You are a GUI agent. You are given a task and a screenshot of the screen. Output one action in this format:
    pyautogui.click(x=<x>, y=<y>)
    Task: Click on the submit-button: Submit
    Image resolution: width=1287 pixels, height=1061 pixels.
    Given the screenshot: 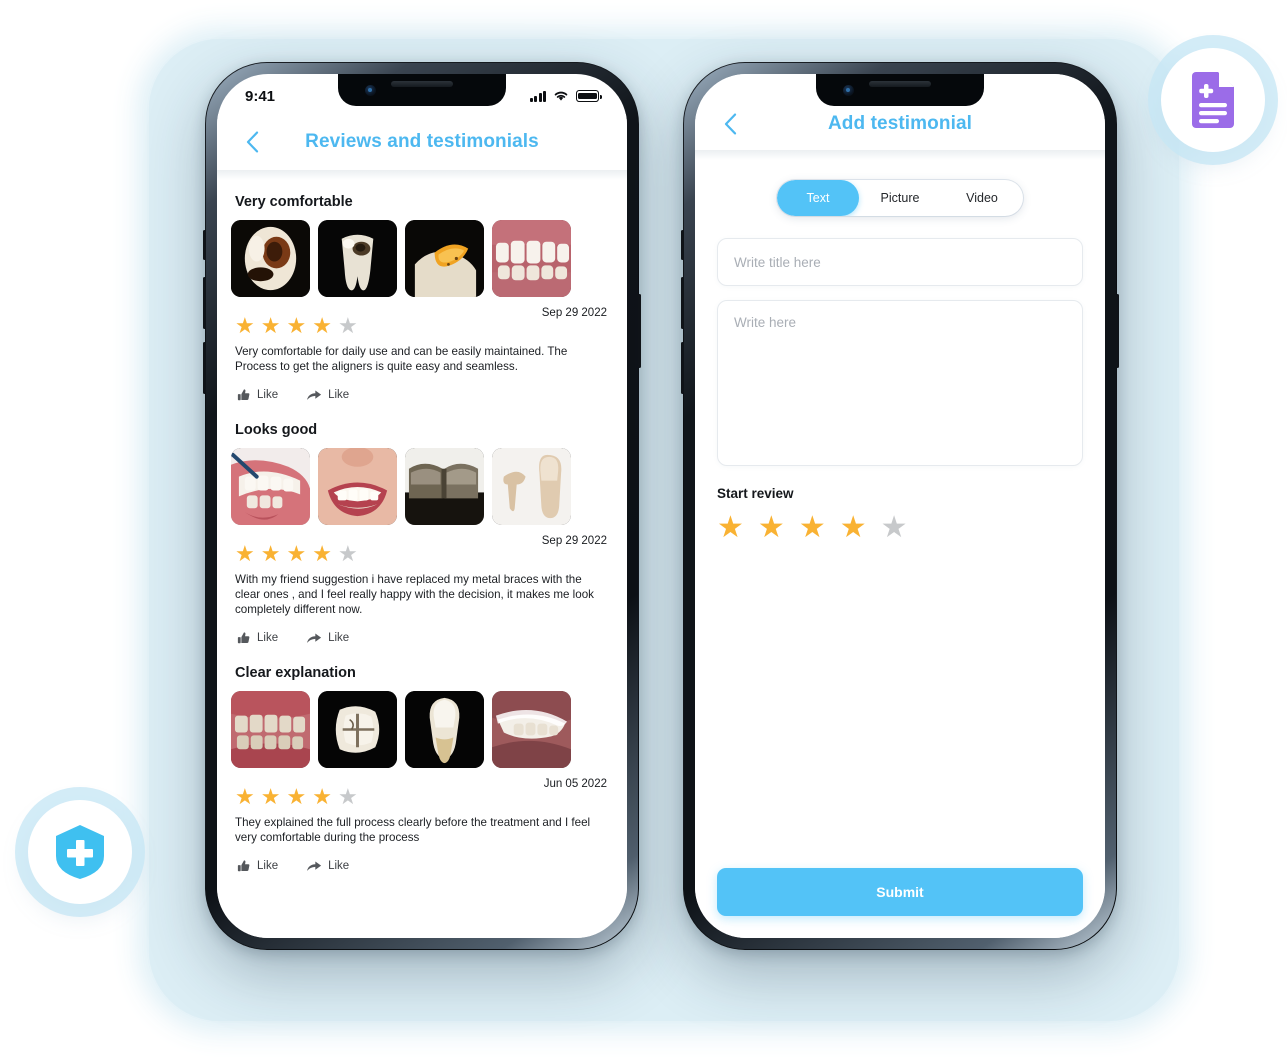 What is the action you would take?
    pyautogui.click(x=900, y=892)
    